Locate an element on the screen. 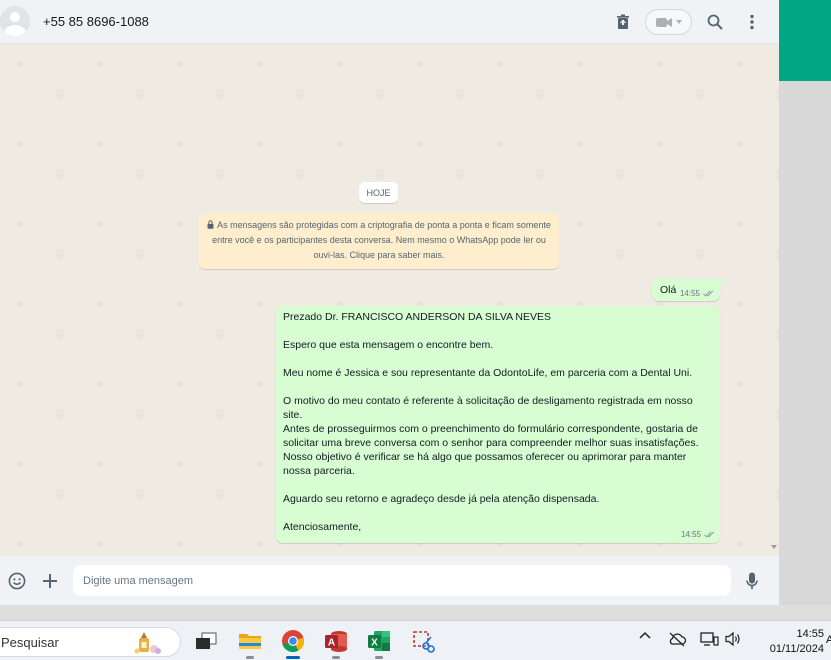 The height and width of the screenshot is (660, 831). taskbar: Pesquisar A X 14:55 01/11/2024 A is located at coordinates (415, 640).